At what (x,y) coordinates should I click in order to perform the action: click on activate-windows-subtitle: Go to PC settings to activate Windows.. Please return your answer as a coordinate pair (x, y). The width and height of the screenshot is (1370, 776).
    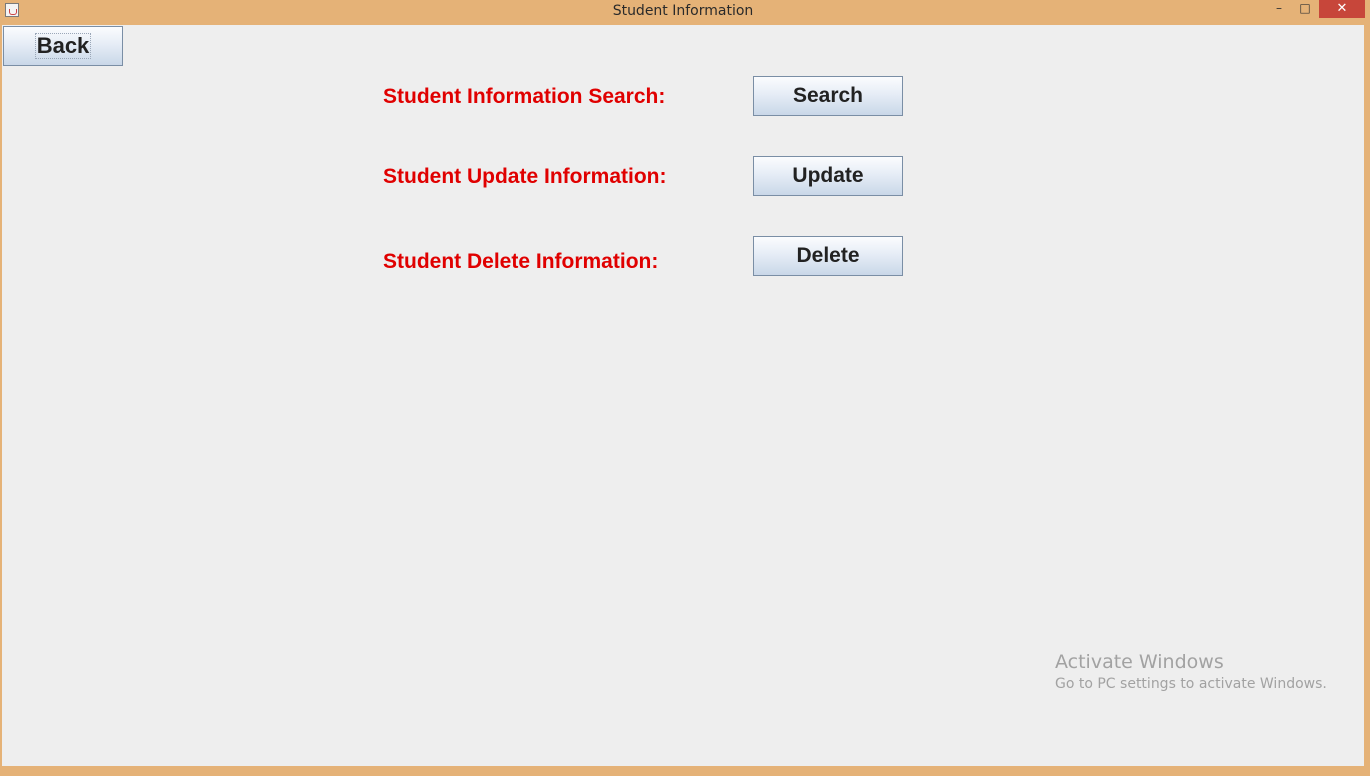
    Looking at the image, I should click on (1191, 684).